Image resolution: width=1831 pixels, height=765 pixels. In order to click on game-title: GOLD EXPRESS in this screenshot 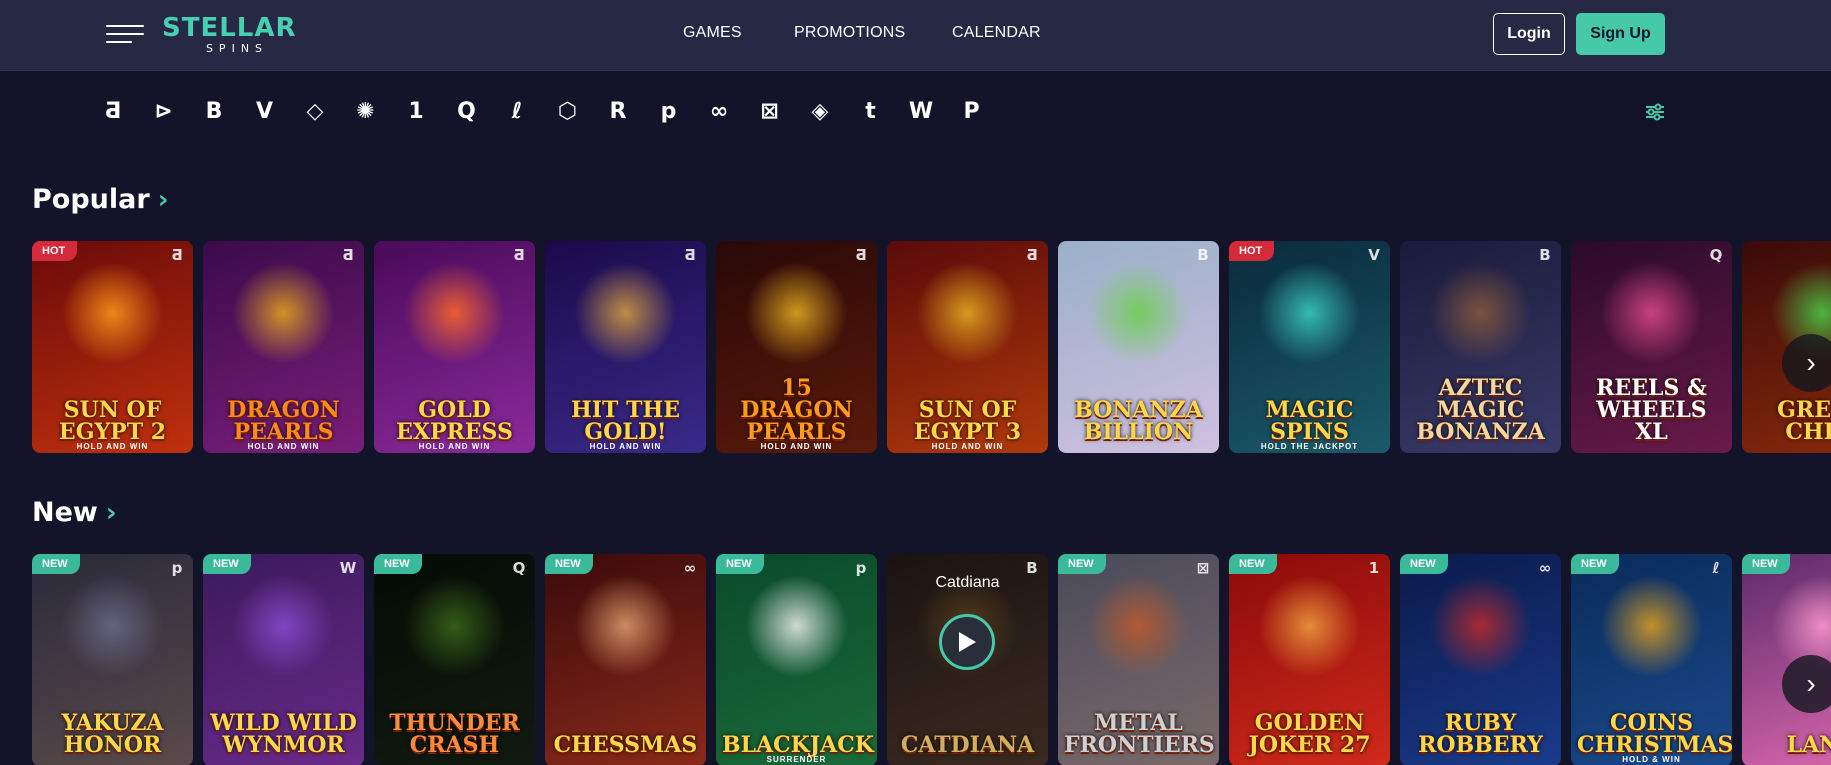, I will do `click(454, 421)`.